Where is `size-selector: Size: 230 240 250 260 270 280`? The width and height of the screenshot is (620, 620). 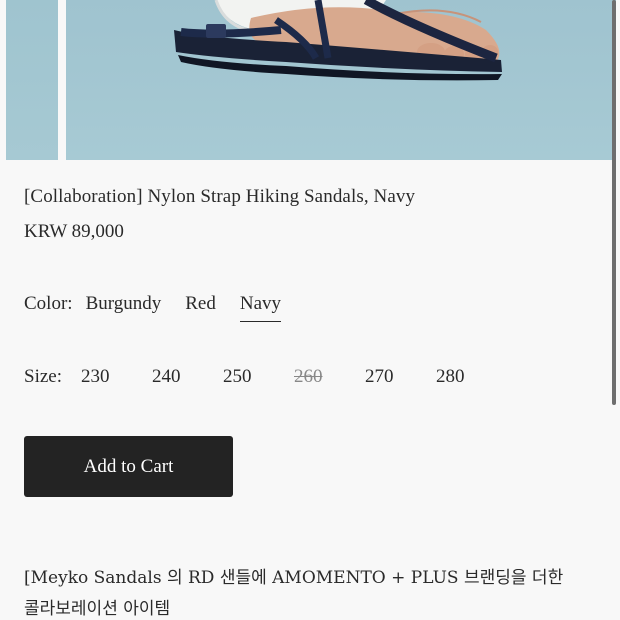
size-selector: Size: 230 240 250 260 270 280 is located at coordinates (265, 377).